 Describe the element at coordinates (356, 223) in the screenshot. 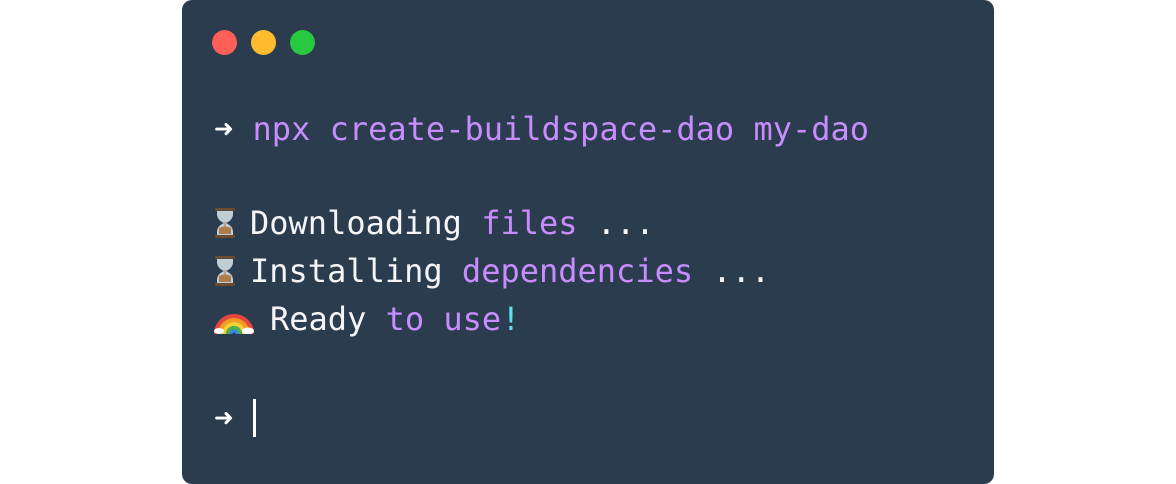

I see `output-text: Downloading` at that location.